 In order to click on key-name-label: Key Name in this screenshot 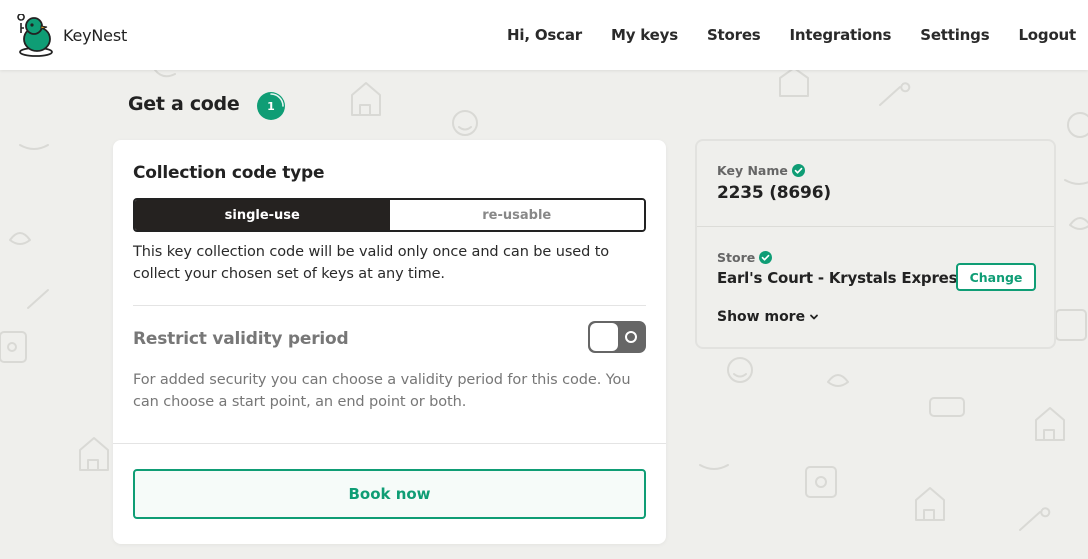, I will do `click(761, 170)`.